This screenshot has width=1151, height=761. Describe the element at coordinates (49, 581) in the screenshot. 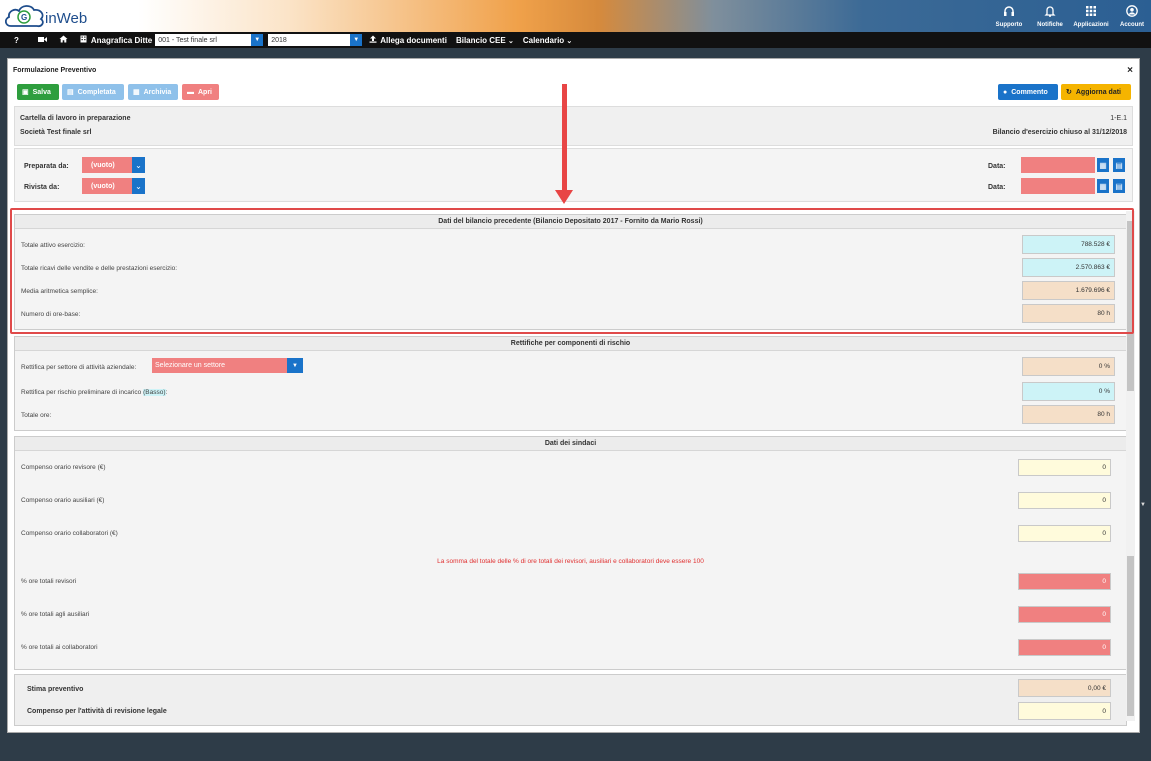

I see `perc-revisori-label: % ore totali revisori` at that location.